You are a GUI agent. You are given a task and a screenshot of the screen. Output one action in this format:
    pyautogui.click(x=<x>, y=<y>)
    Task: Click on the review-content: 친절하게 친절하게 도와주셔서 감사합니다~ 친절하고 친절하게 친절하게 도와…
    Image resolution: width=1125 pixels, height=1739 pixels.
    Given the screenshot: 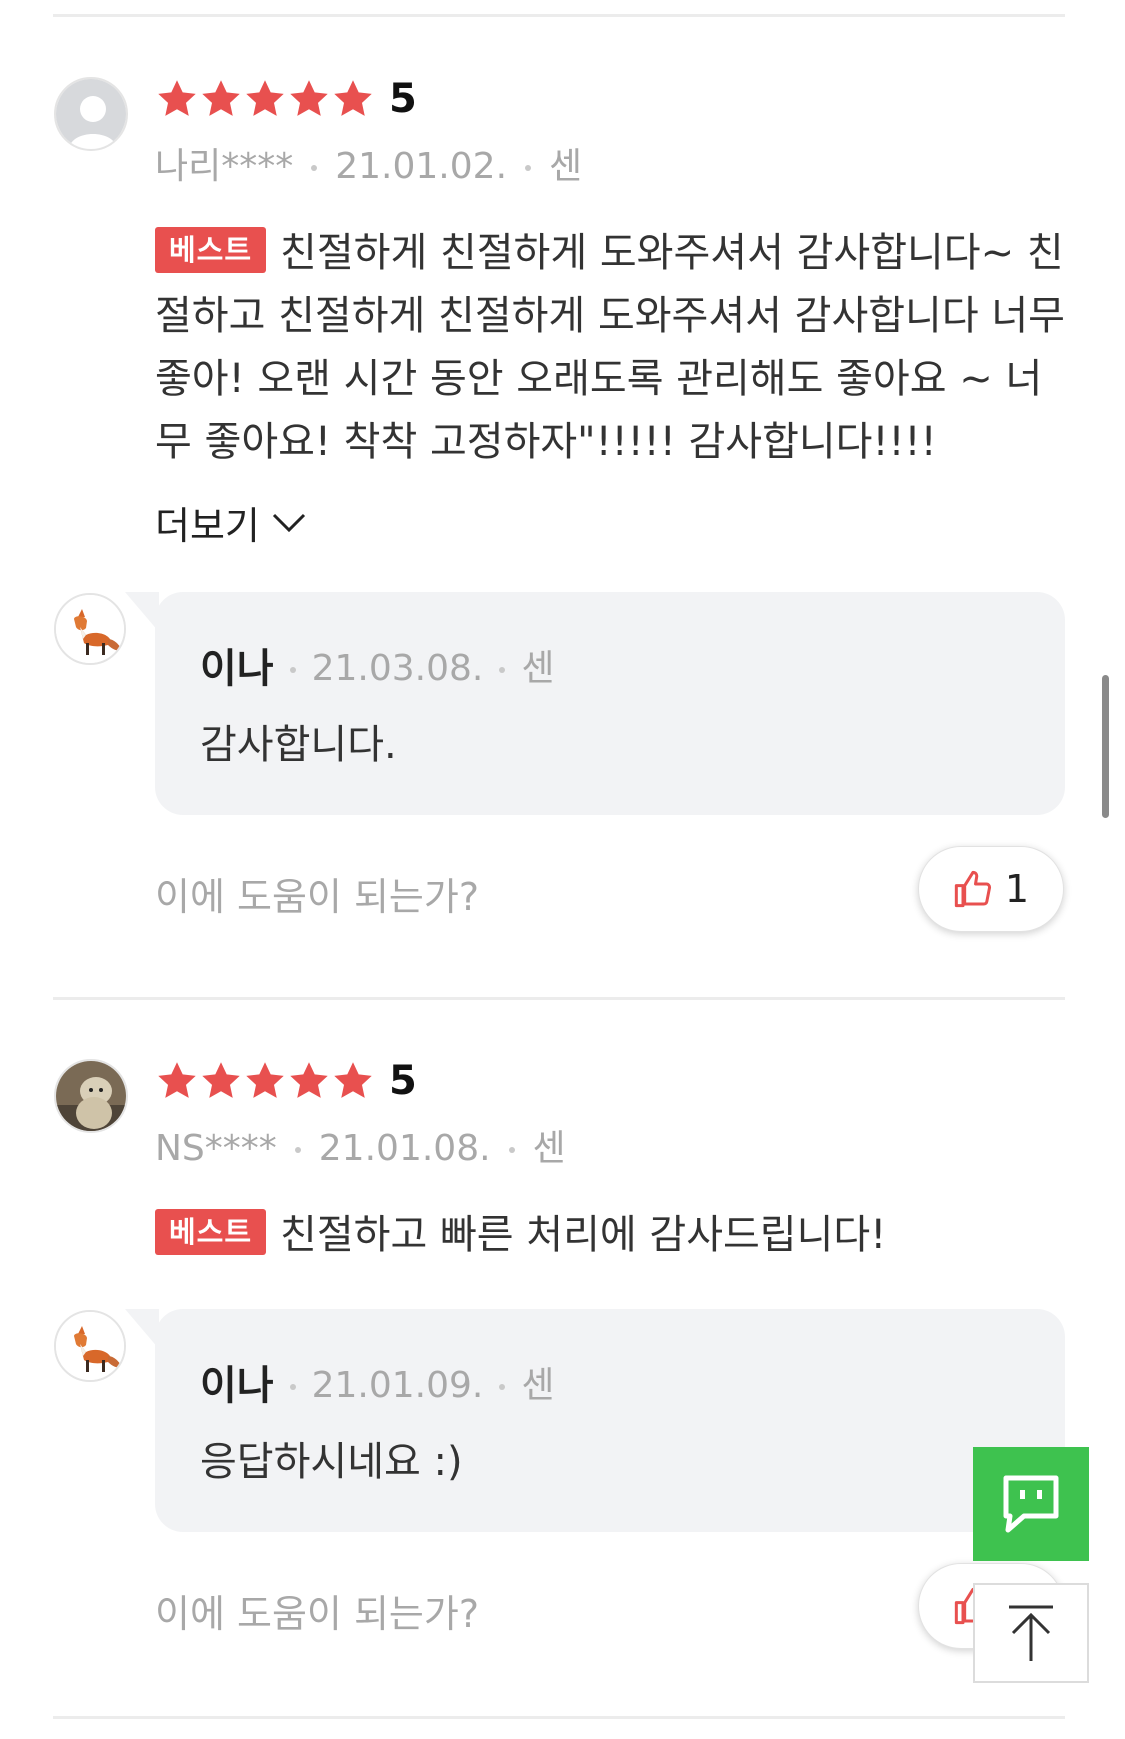 What is the action you would take?
    pyautogui.click(x=610, y=347)
    